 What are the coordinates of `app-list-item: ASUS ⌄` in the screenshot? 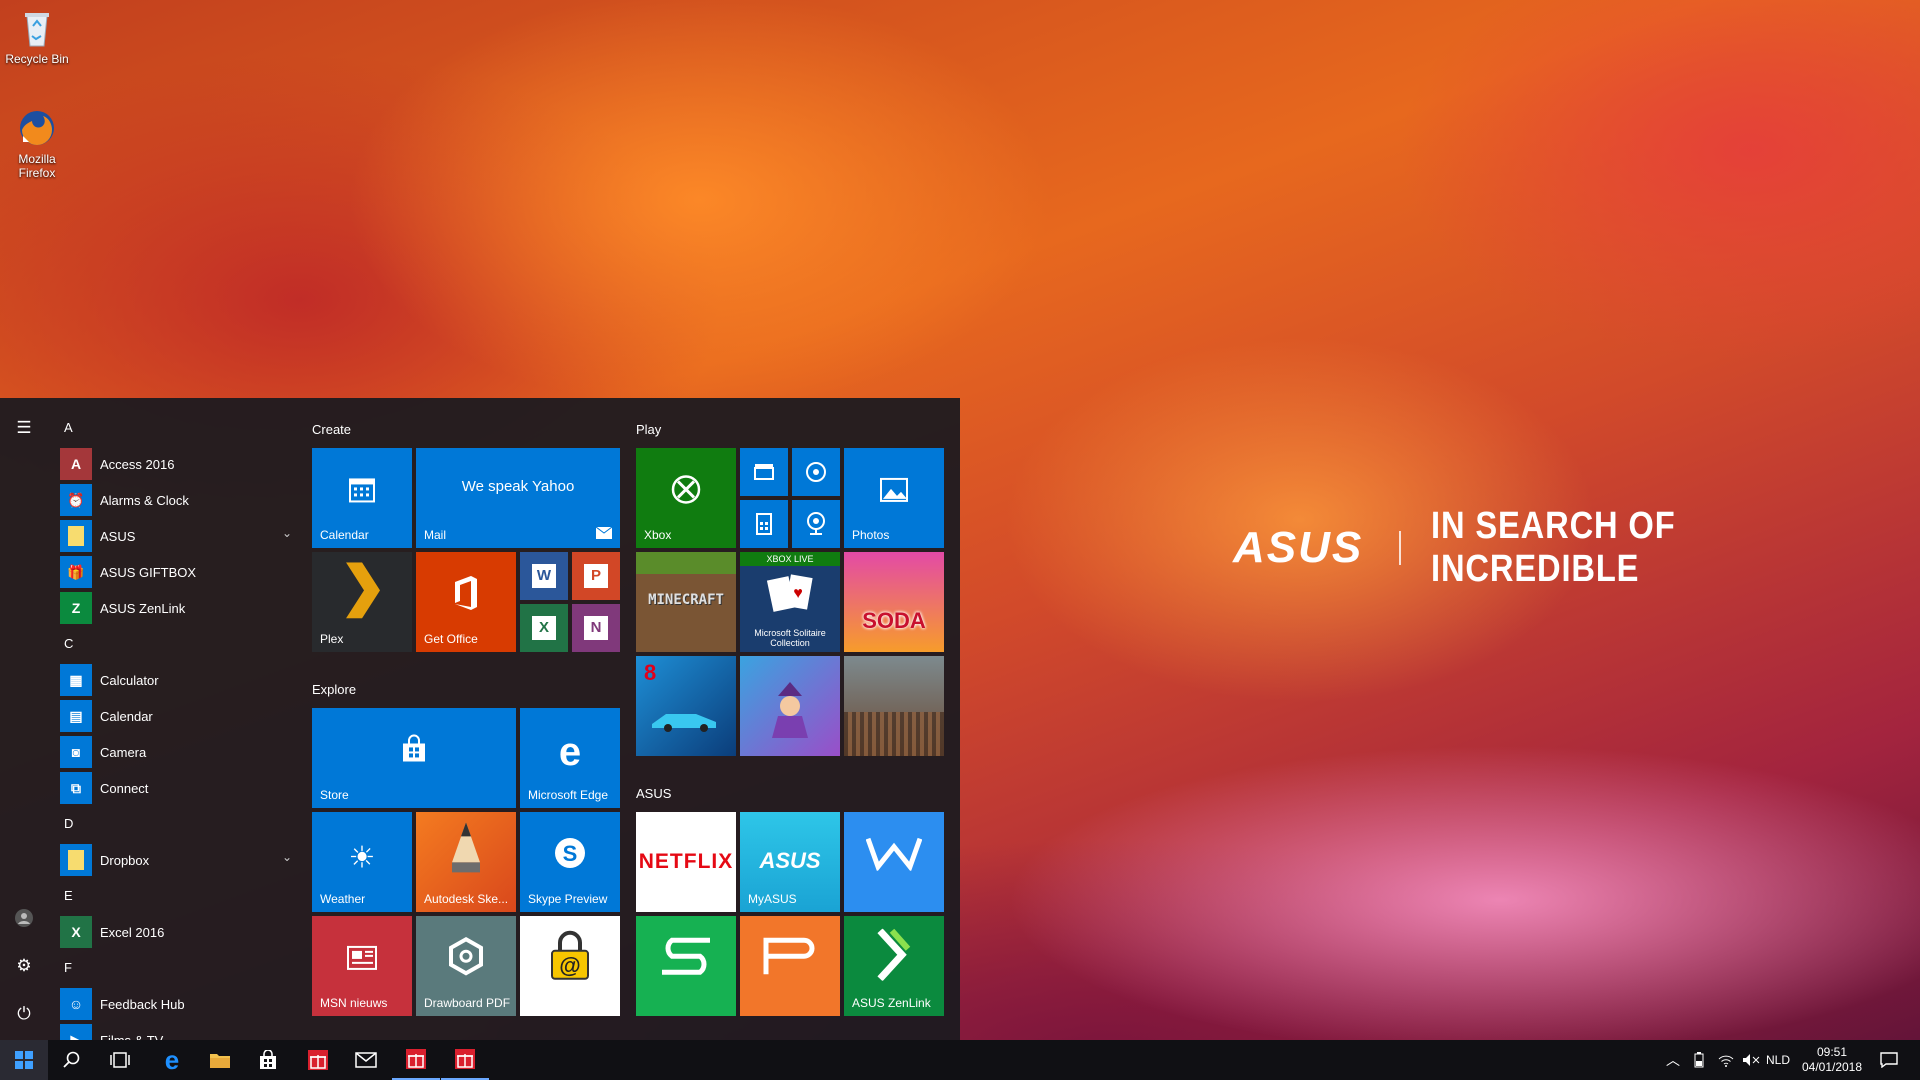 It's located at (180, 536).